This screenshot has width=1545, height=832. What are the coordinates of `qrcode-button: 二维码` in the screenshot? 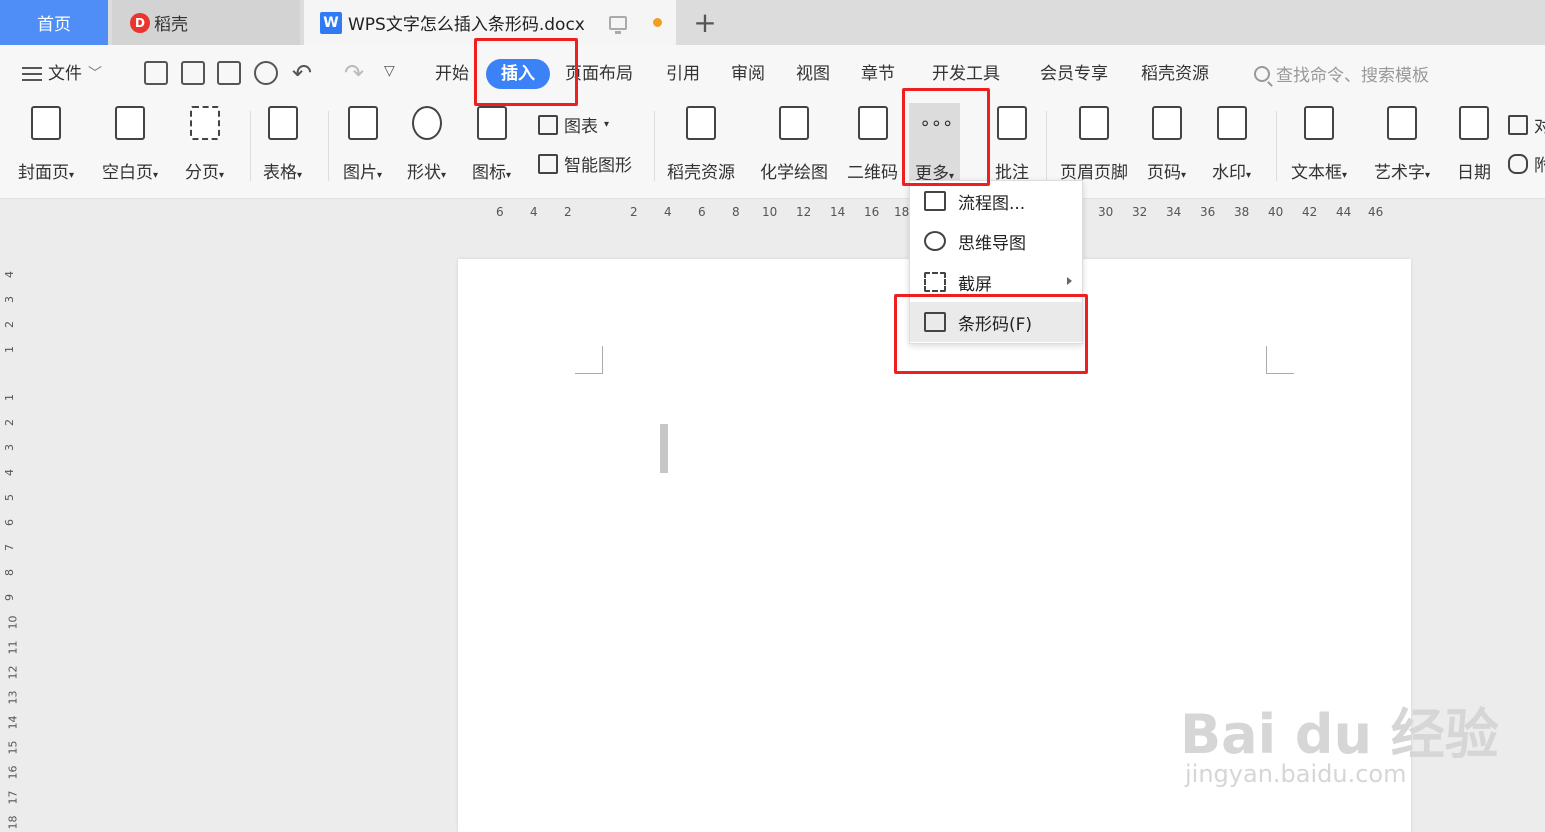 It's located at (872, 144).